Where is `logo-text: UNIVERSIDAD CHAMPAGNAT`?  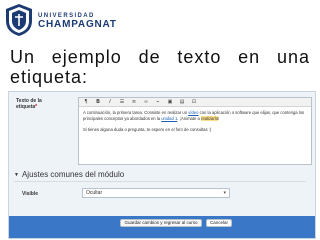
logo-text: UNIVERSIDAD CHAMPAGNAT is located at coordinates (77, 21).